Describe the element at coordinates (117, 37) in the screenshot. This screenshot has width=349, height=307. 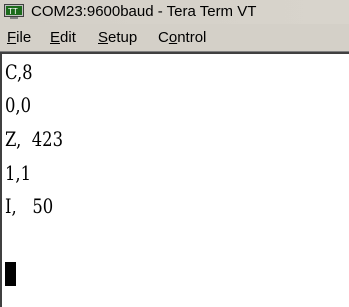
I see `menu-setup: Setup` at that location.